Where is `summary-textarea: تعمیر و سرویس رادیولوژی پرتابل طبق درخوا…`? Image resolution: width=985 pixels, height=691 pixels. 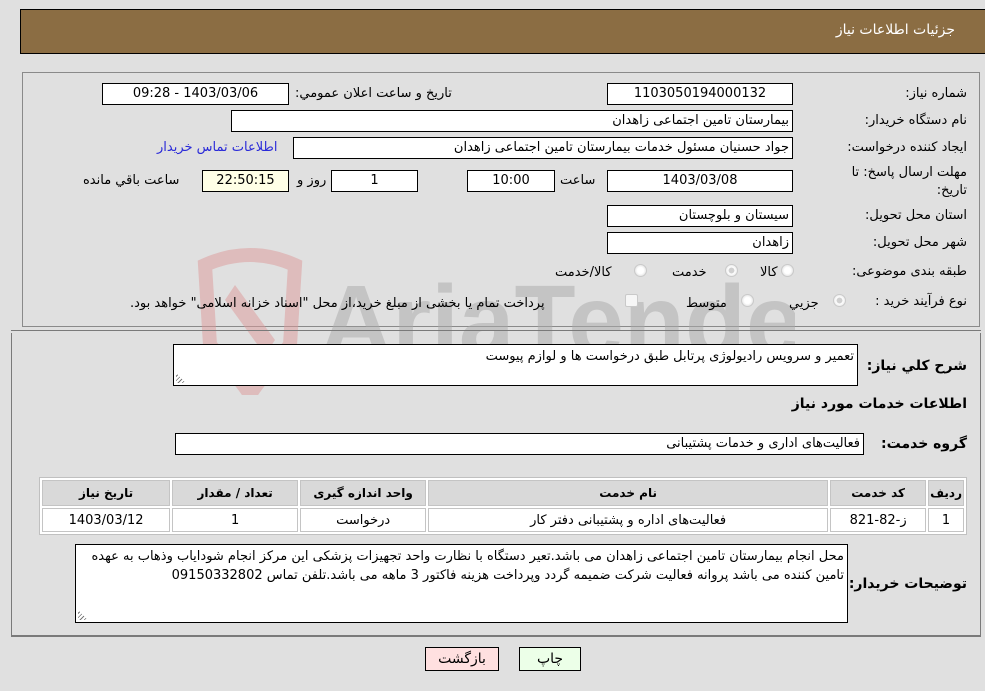
summary-textarea: تعمیر و سرویس رادیولوژی پرتابل طبق درخوا… is located at coordinates (515, 365).